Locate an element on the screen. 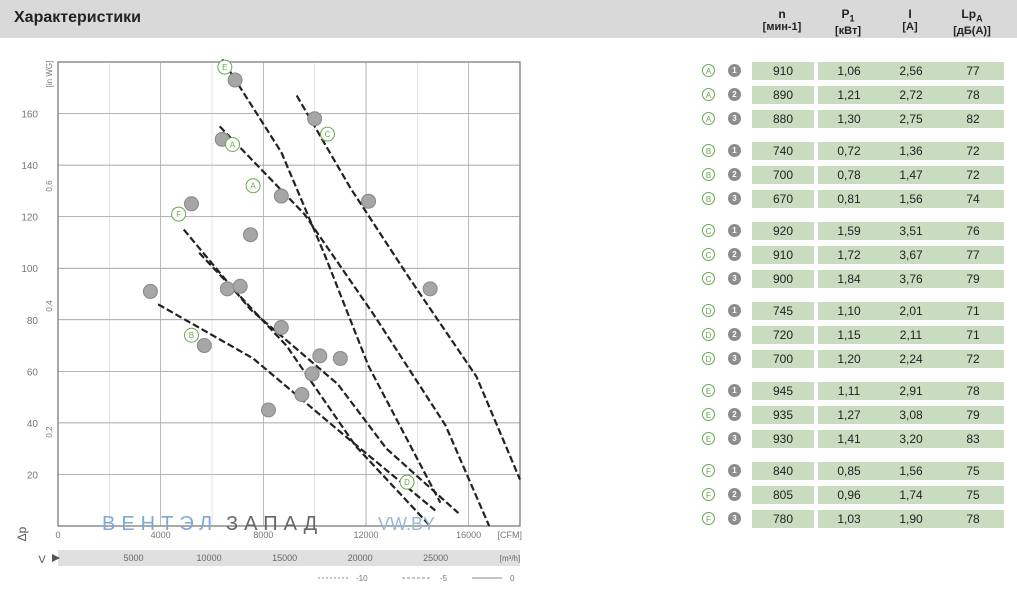 The width and height of the screenshot is (1017, 602). table-row: C 3 900 1,84 3,76 79 is located at coordinates (850, 279).